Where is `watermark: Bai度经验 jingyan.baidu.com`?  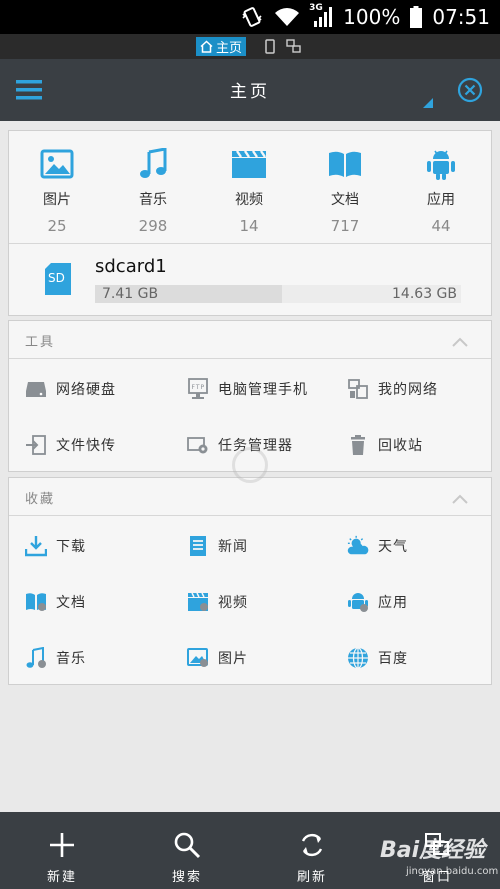
watermark: Bai度经验 jingyan.baidu.com is located at coordinates (439, 854).